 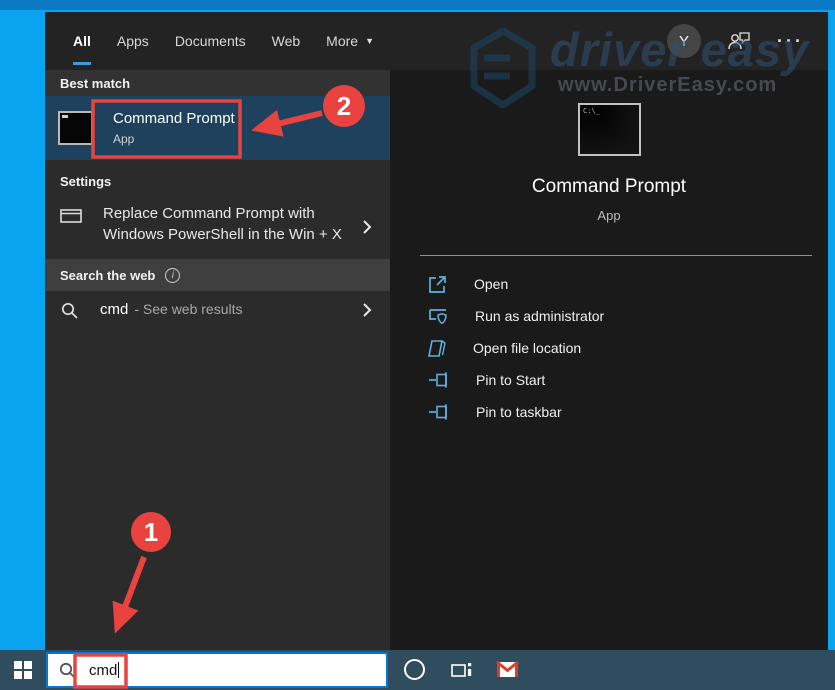 What do you see at coordinates (95, 83) in the screenshot?
I see `best-match-header-label: Best match` at bounding box center [95, 83].